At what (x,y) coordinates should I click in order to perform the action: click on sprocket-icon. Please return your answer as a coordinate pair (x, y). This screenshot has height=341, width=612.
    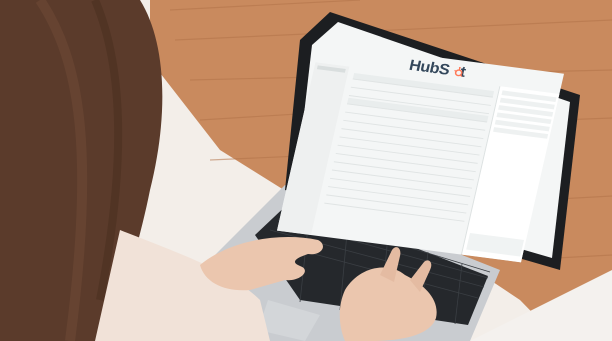
    Looking at the image, I should click on (458, 71).